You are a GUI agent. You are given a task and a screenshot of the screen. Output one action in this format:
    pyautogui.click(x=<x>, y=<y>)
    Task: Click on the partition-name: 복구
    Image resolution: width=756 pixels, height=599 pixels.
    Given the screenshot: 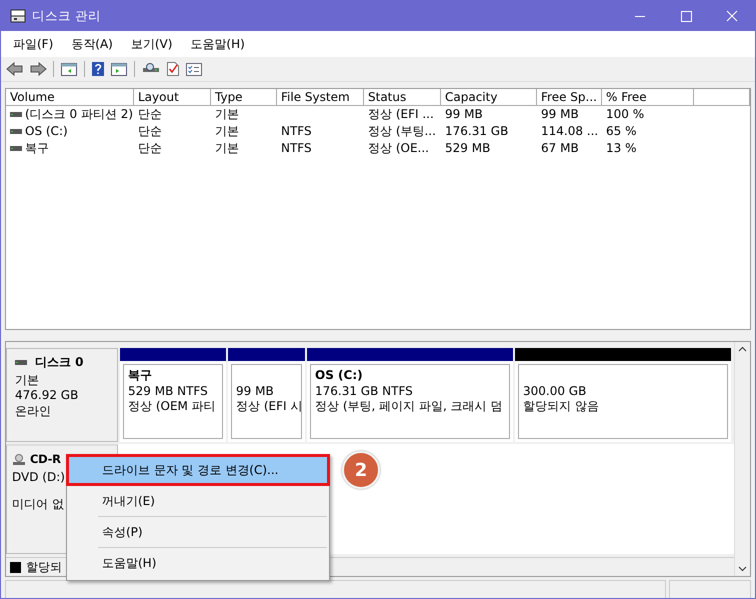 What is the action you would take?
    pyautogui.click(x=140, y=376)
    